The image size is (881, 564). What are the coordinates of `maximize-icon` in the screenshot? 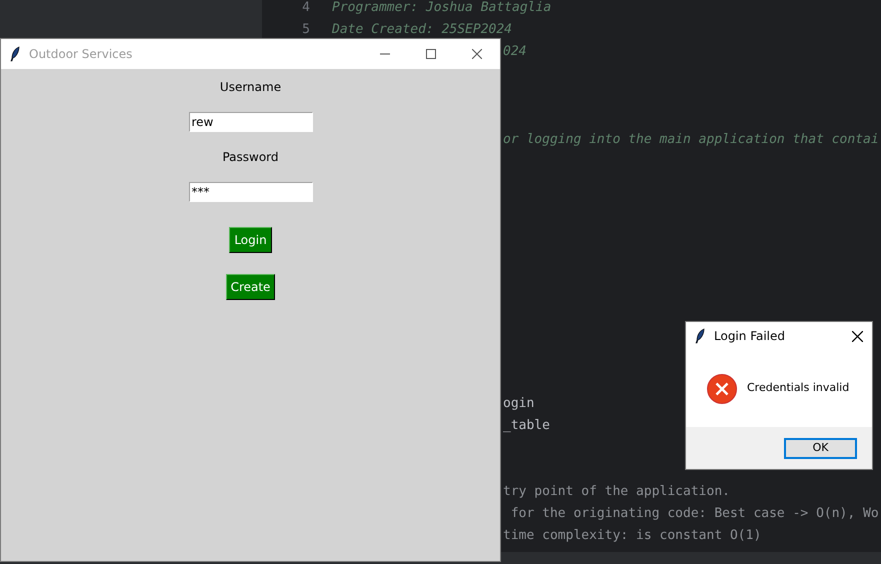 It's located at (431, 54).